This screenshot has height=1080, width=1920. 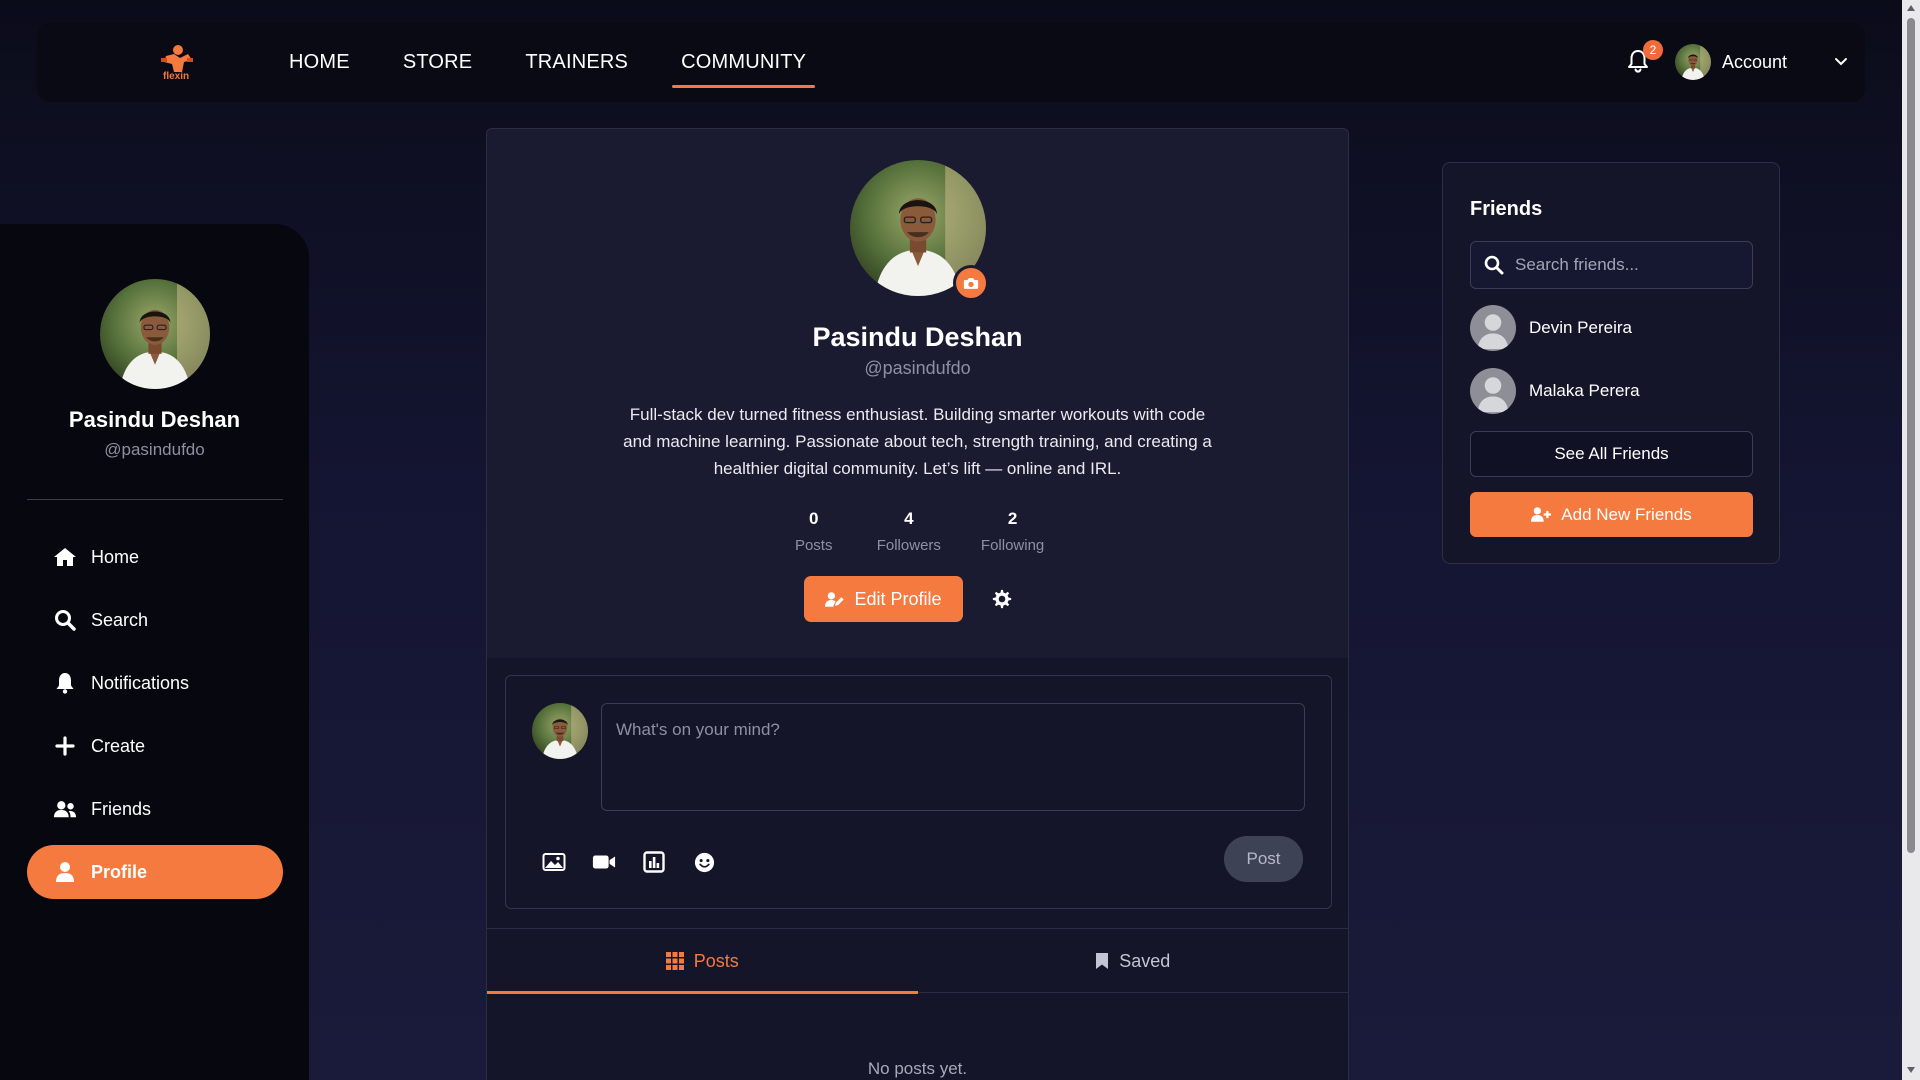 I want to click on post-input, so click(x=953, y=757).